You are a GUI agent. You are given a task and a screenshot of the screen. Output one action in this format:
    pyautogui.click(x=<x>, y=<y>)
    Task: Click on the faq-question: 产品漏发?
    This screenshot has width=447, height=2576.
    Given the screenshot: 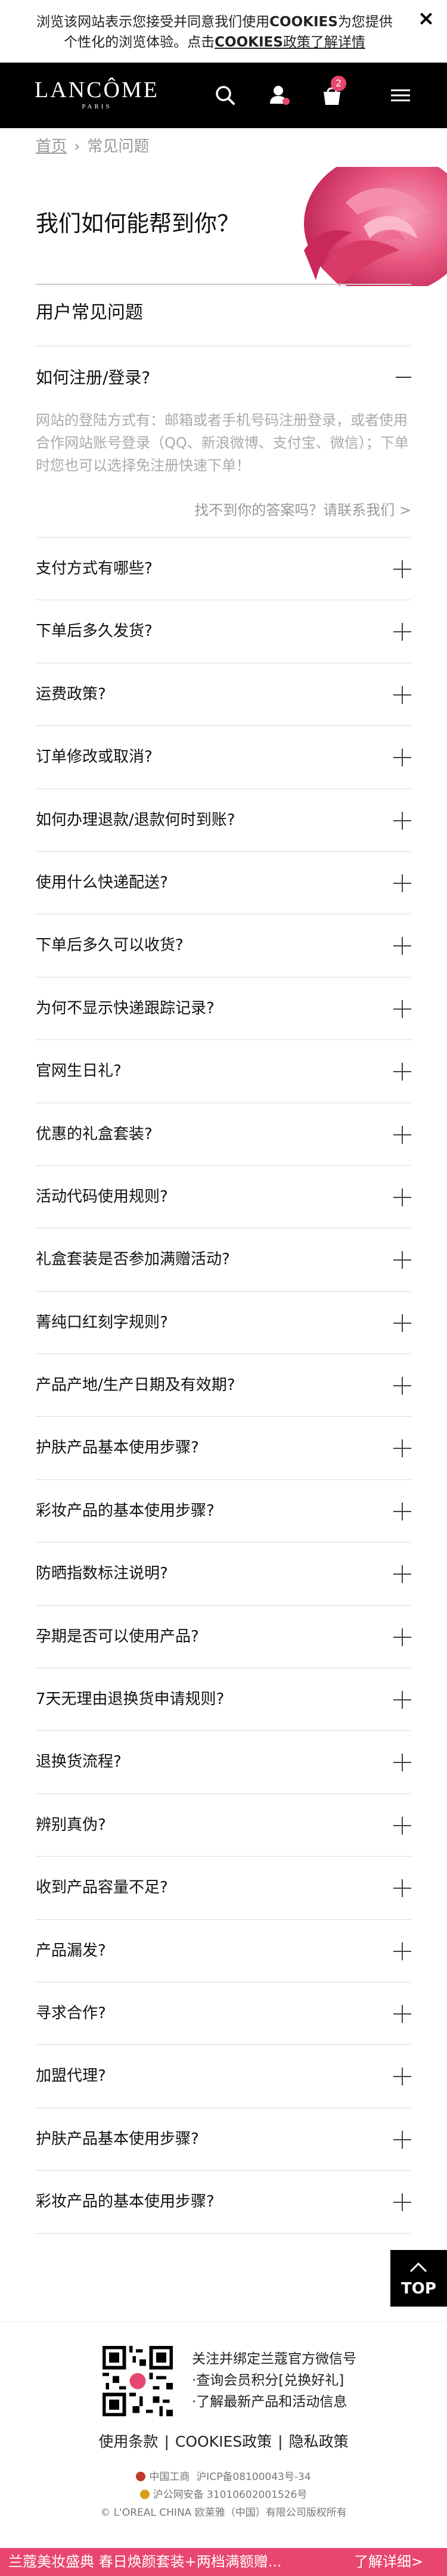 What is the action you would take?
    pyautogui.click(x=71, y=1951)
    